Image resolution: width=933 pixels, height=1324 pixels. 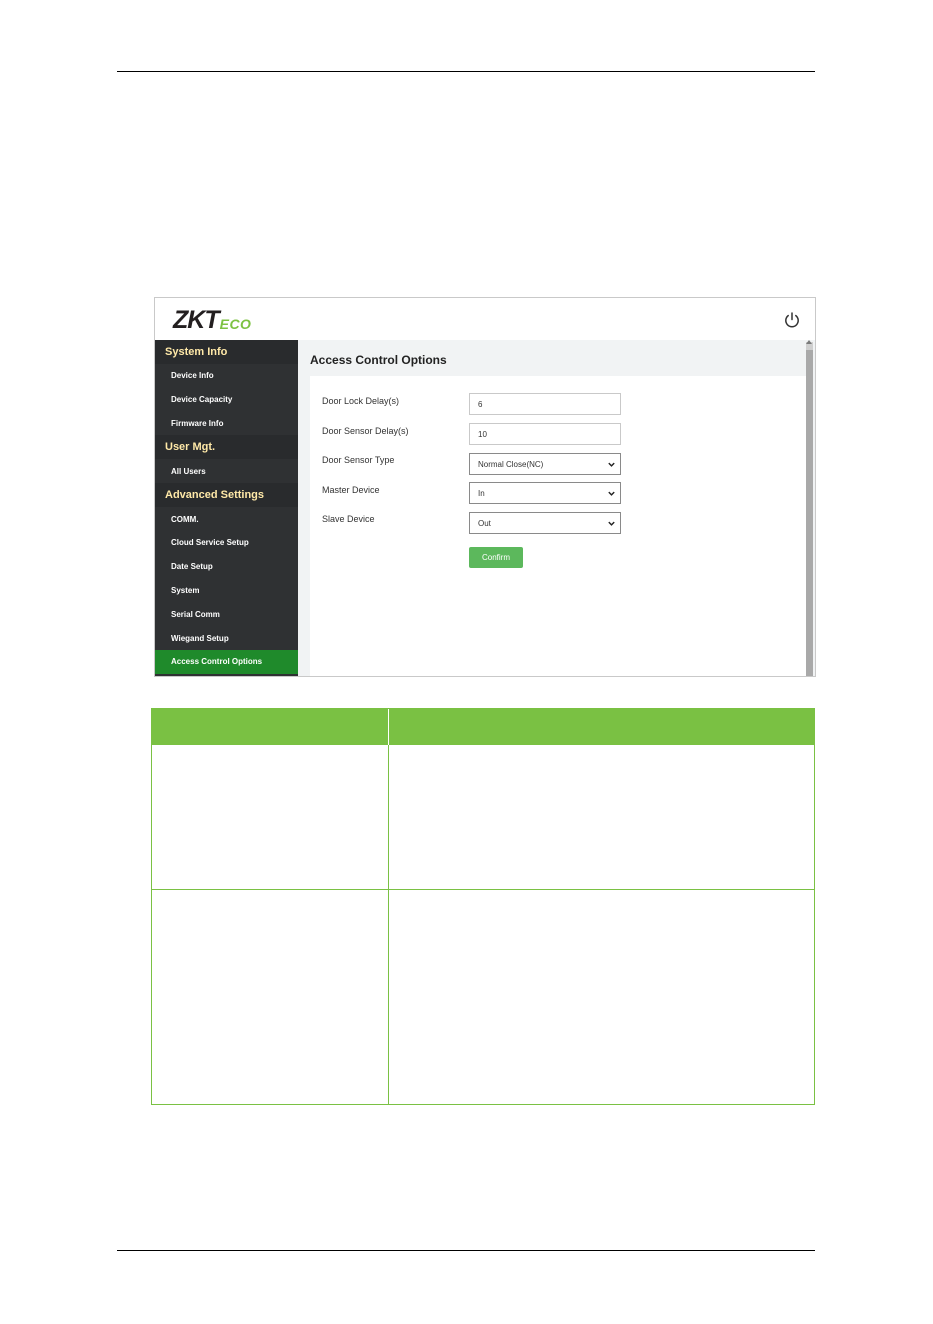 I want to click on logo-main-text: ZKT, so click(x=196, y=320).